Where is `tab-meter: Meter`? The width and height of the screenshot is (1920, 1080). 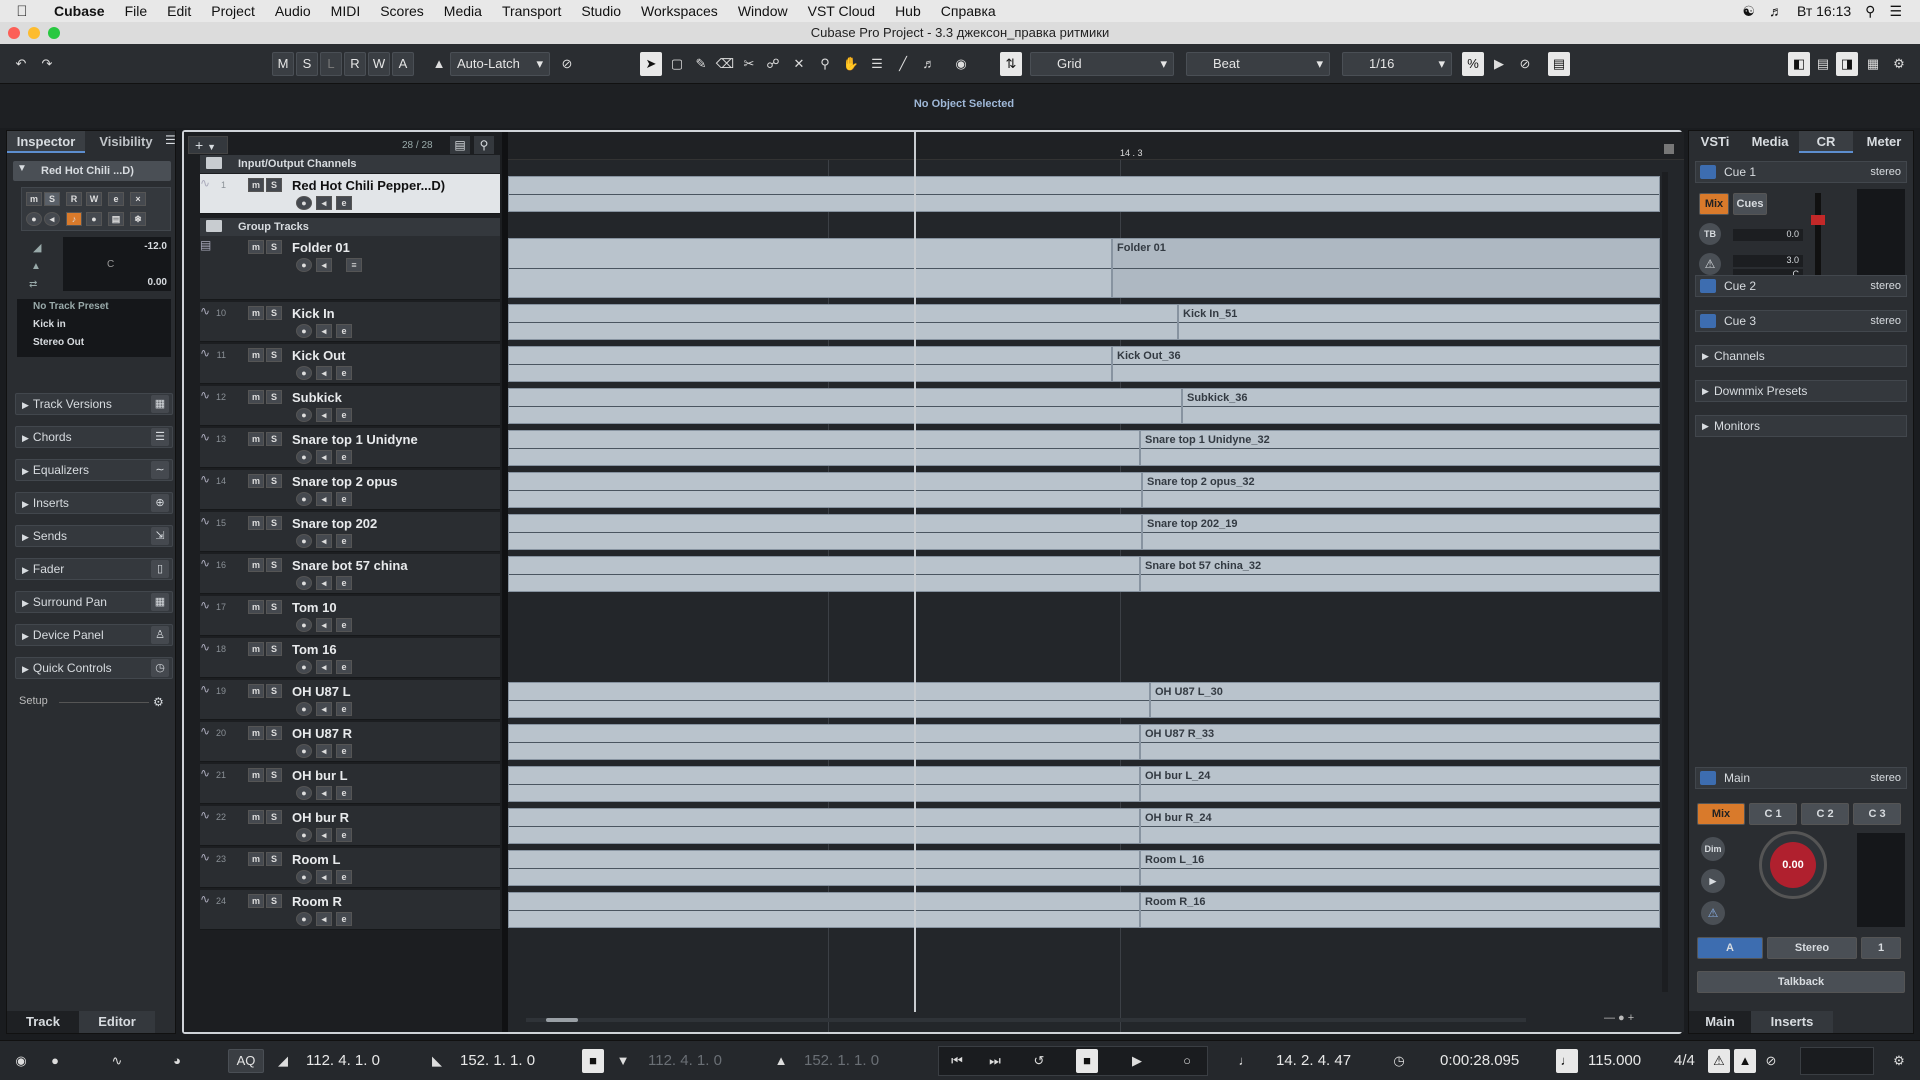
tab-meter: Meter is located at coordinates (1884, 142).